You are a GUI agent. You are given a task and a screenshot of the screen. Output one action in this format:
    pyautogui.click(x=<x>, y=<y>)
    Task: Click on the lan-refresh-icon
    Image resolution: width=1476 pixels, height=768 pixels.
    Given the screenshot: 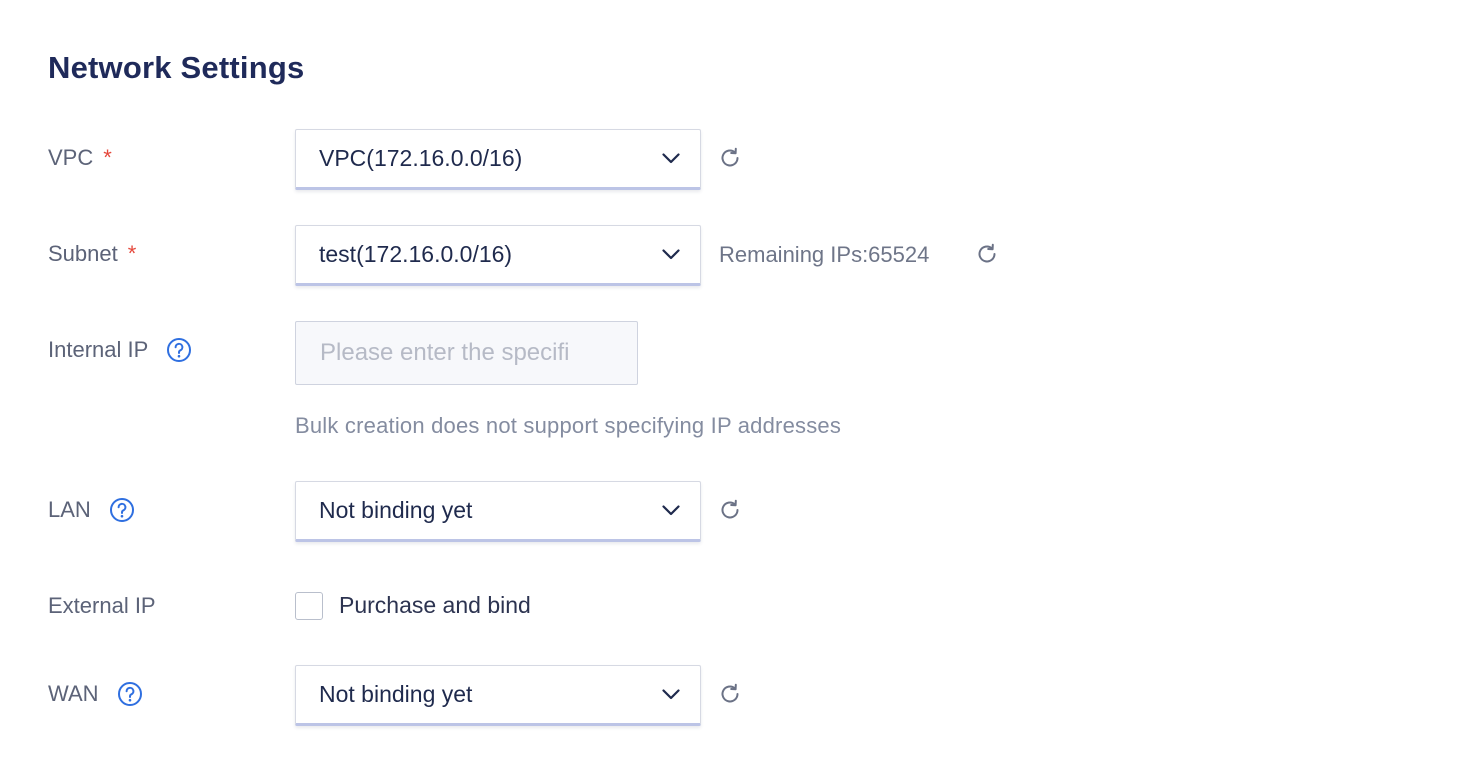 What is the action you would take?
    pyautogui.click(x=730, y=510)
    